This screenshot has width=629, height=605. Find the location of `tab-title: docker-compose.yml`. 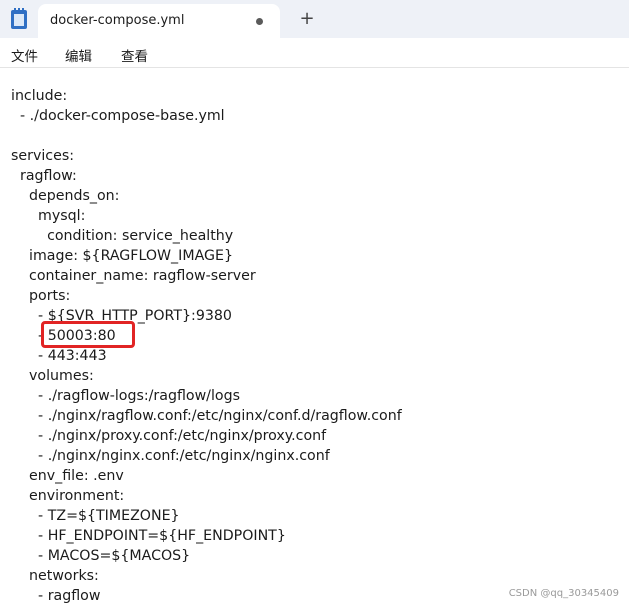

tab-title: docker-compose.yml is located at coordinates (117, 20).